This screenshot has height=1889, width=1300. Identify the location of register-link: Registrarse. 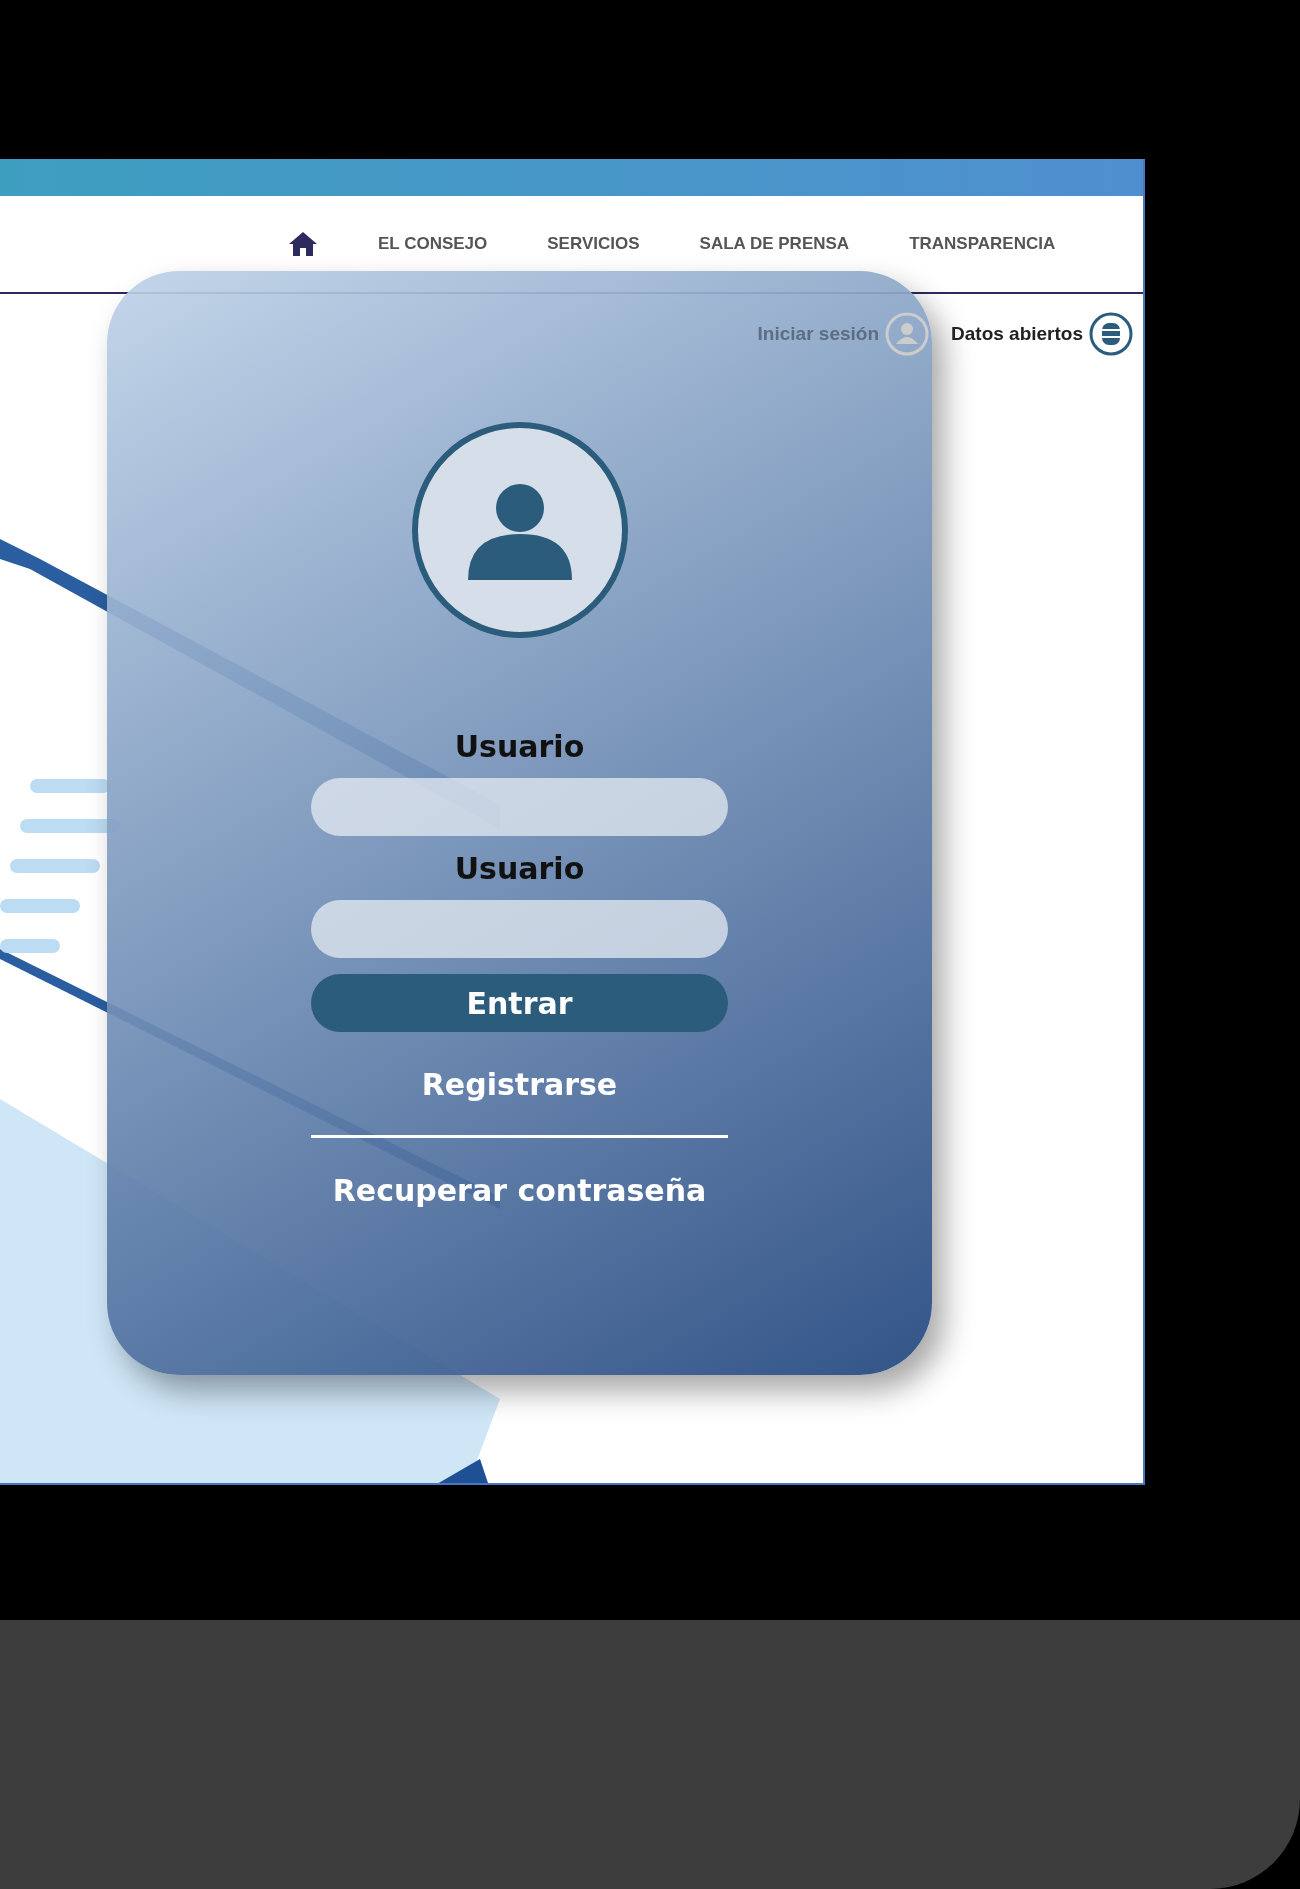
(519, 1084).